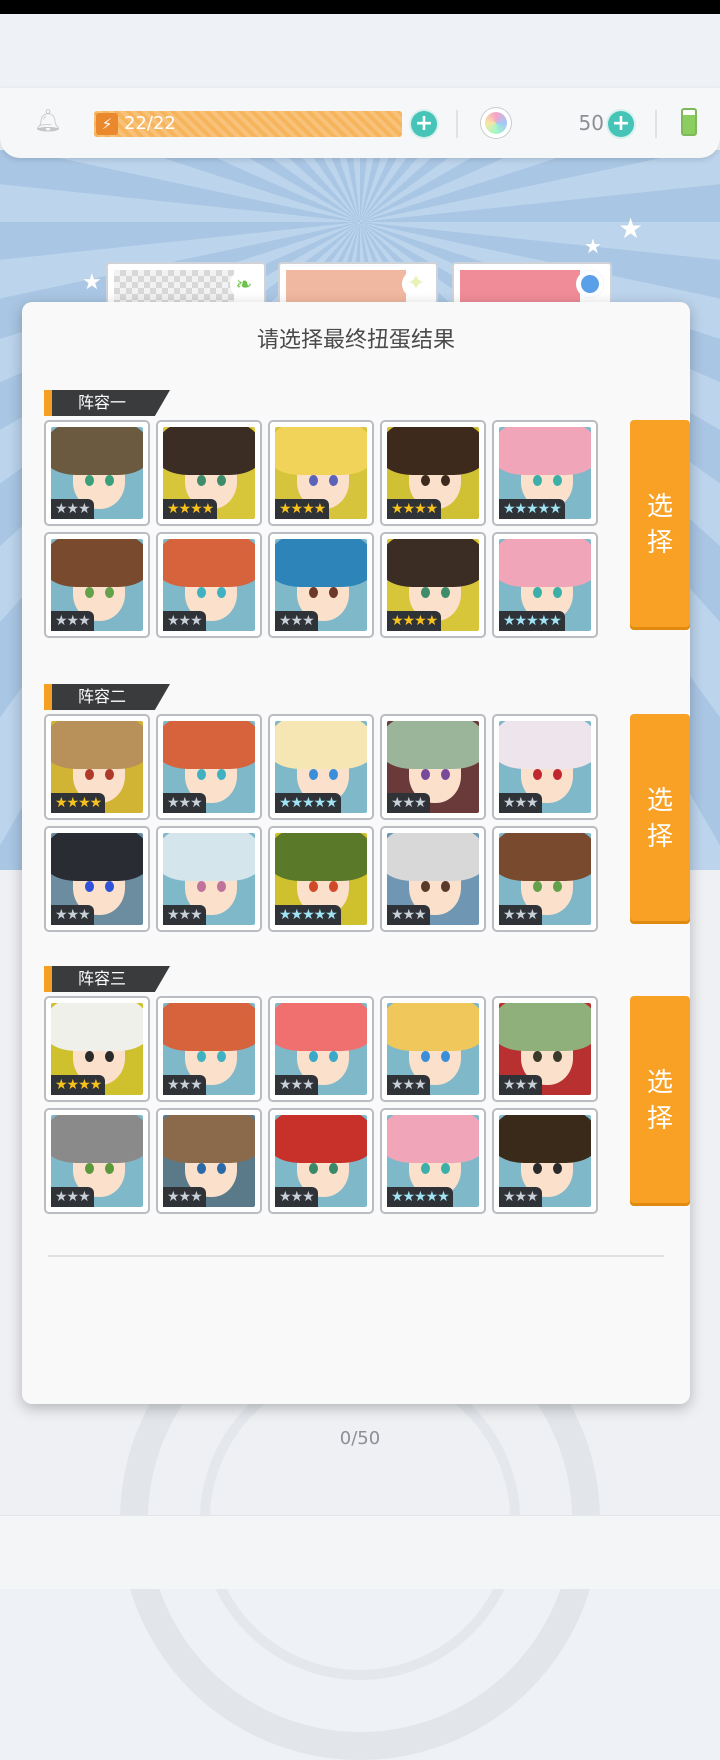 The height and width of the screenshot is (1760, 720). I want to click on select-team-1-button: 选 择, so click(660, 525).